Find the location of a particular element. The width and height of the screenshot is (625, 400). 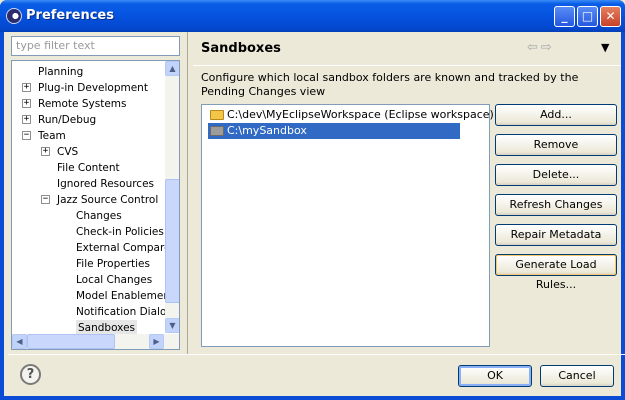

tree-vertical-scrollbar: ▲ ▼ is located at coordinates (172, 197).